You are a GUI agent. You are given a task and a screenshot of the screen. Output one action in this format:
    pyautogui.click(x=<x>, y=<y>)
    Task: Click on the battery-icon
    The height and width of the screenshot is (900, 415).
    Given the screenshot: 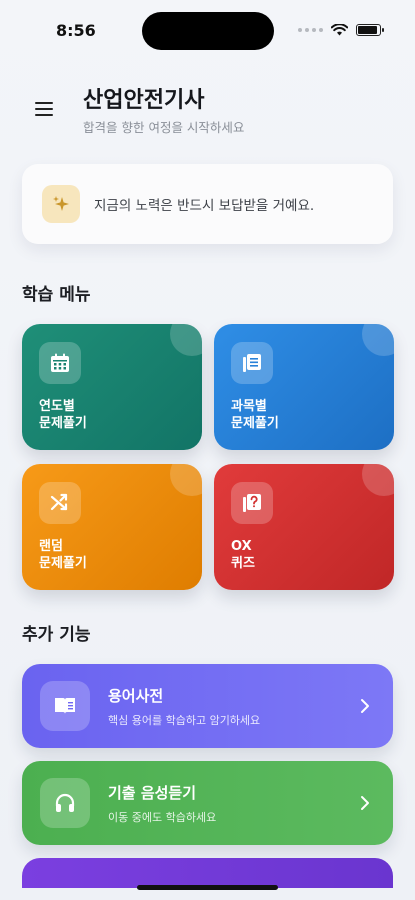 What is the action you would take?
    pyautogui.click(x=370, y=30)
    